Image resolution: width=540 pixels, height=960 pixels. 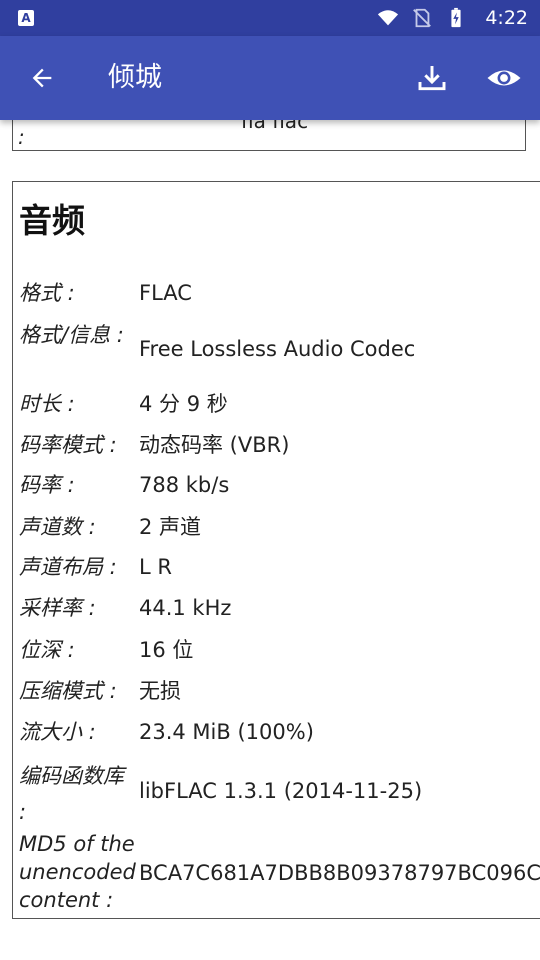 I want to click on status-time: 4:22, so click(x=506, y=18).